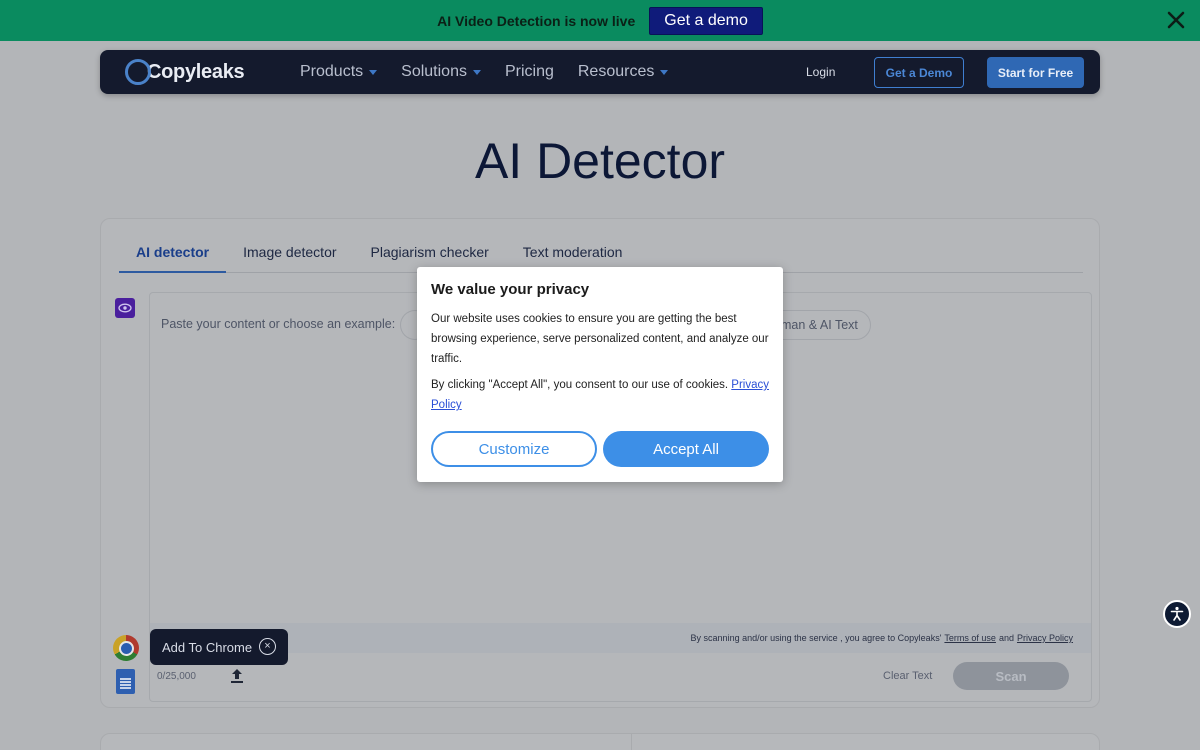  I want to click on accessibility-glyph, so click(1177, 613).